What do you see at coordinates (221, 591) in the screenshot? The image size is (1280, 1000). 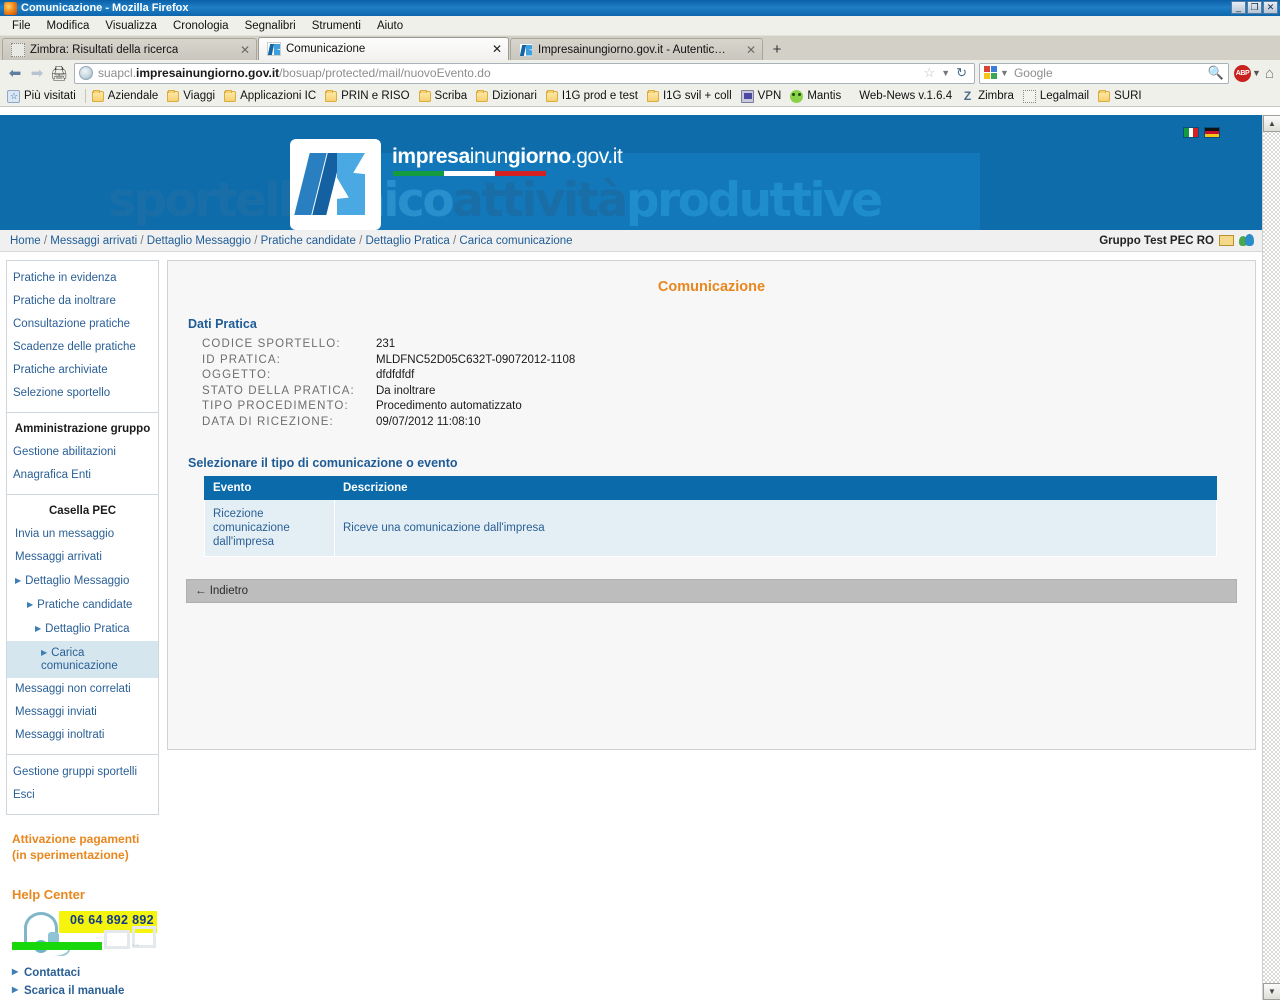 I see `back-button: ← Indietro` at bounding box center [221, 591].